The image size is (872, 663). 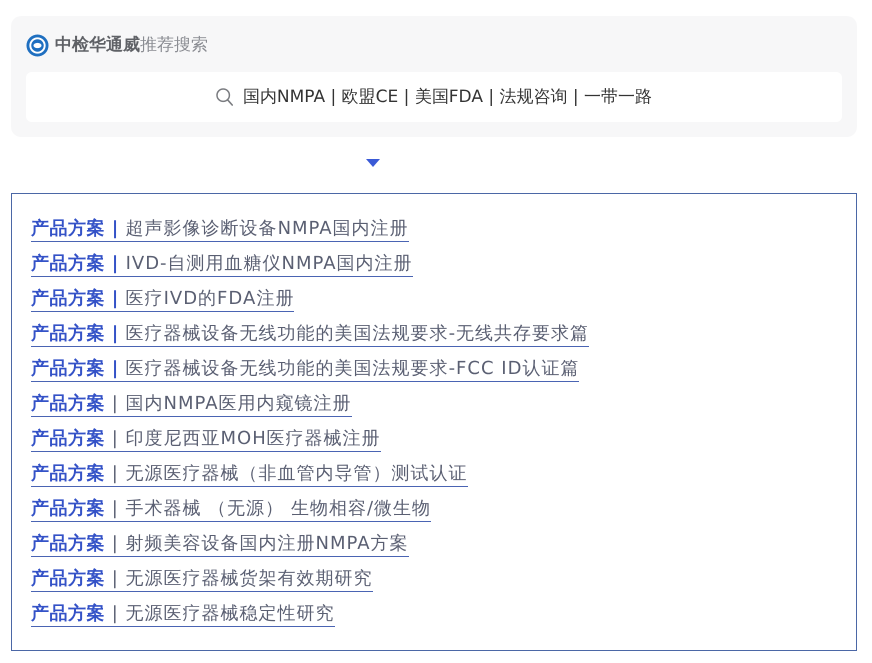 What do you see at coordinates (131, 45) in the screenshot?
I see `section-title: 中检华通威推荐搜索` at bounding box center [131, 45].